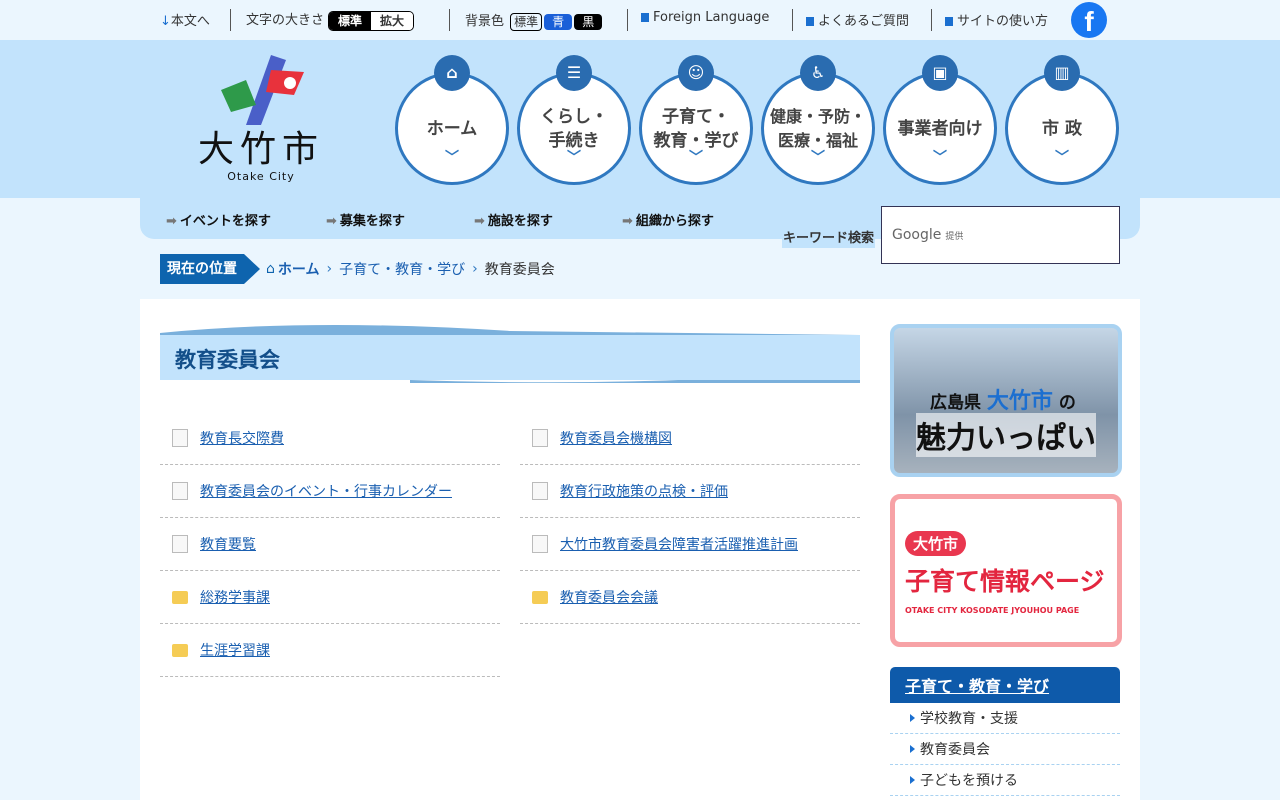 The width and height of the screenshot is (1280, 800). What do you see at coordinates (330, 544) in the screenshot?
I see `list-item: 教育要覧` at bounding box center [330, 544].